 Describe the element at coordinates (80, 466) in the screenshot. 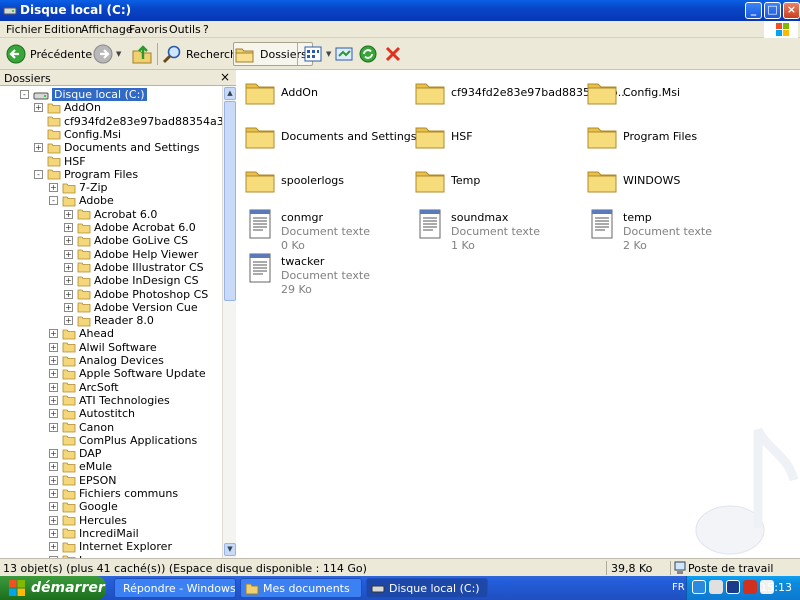

I see `tree-item: + eMule` at that location.